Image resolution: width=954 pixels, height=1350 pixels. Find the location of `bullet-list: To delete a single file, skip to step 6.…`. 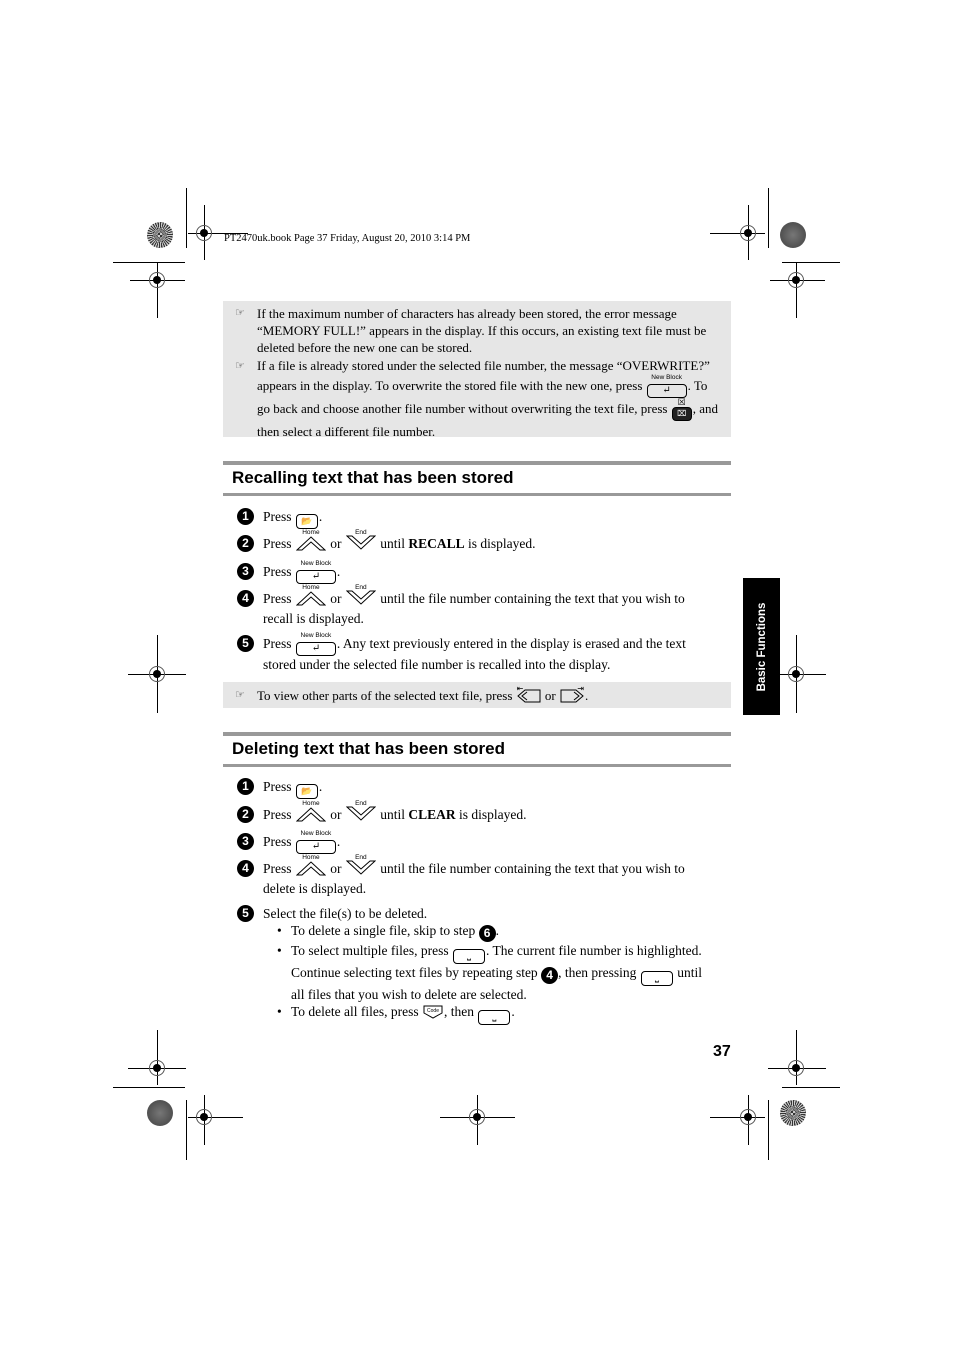

bullet-list: To delete a single file, skip to step 6.… is located at coordinates (497, 973).